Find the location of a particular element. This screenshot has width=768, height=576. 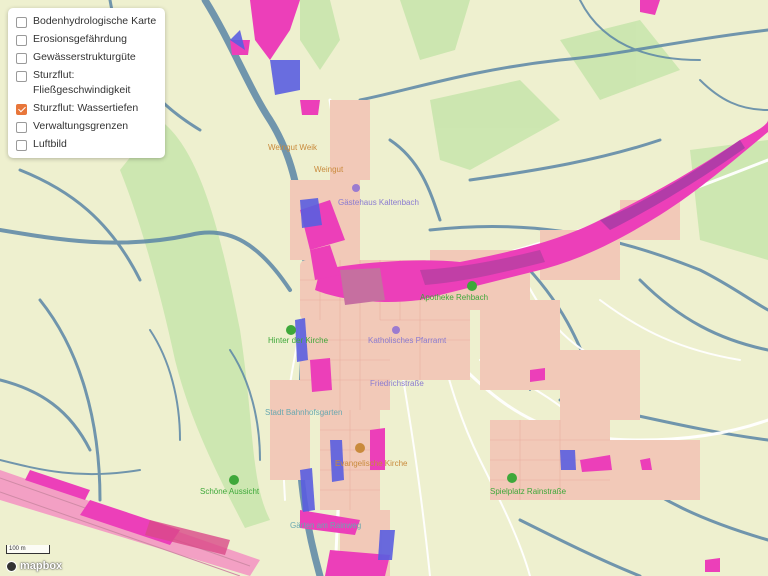

label-apotheke: Apotheke Rehbach is located at coordinates (454, 297).